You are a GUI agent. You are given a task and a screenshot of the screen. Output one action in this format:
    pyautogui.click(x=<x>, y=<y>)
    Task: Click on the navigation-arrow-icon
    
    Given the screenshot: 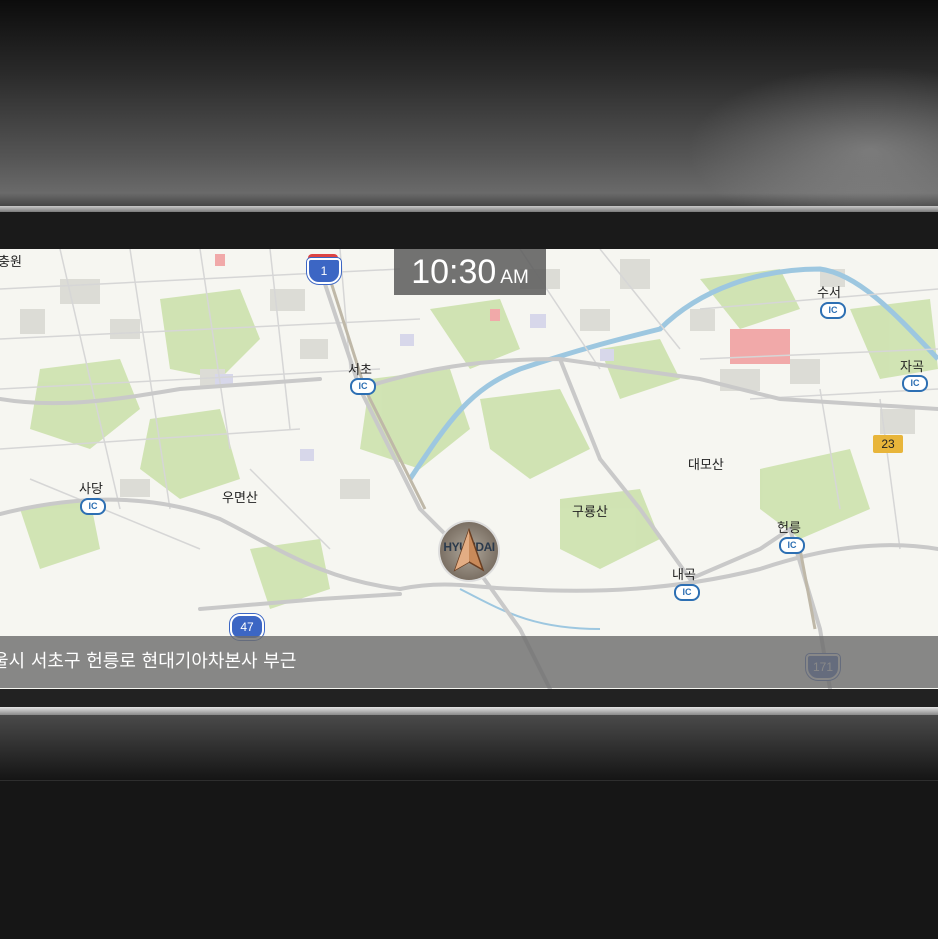 What is the action you would take?
    pyautogui.click(x=469, y=550)
    